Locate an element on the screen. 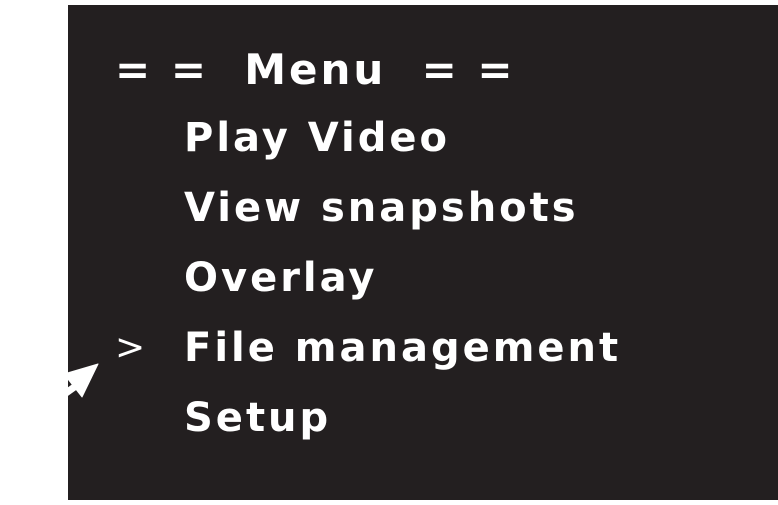  menu-item-file-management: > File management is located at coordinates (389, 348).